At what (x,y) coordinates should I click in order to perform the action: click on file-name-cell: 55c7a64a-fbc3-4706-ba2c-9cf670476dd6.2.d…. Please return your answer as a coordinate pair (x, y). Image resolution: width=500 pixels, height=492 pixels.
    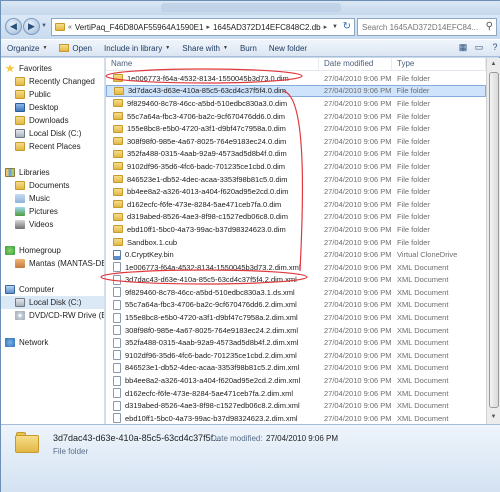
    Looking at the image, I should click on (212, 304).